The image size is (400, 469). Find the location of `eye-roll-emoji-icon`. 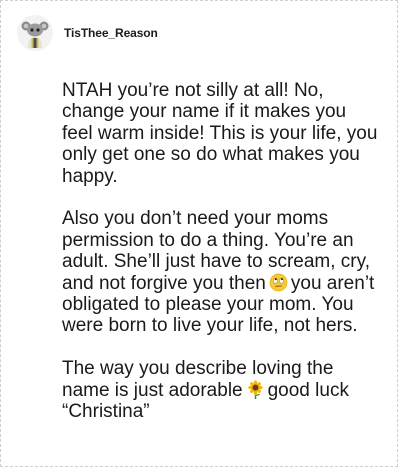

eye-roll-emoji-icon is located at coordinates (278, 282).